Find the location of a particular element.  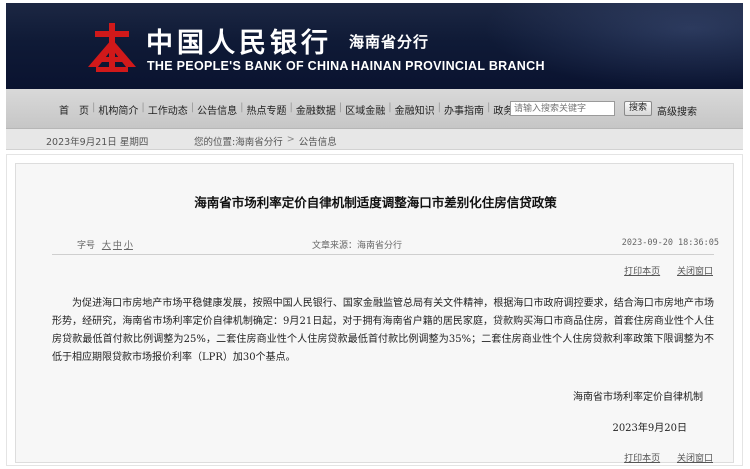

nav-item-service-guide: 办事指南 is located at coordinates (464, 109).